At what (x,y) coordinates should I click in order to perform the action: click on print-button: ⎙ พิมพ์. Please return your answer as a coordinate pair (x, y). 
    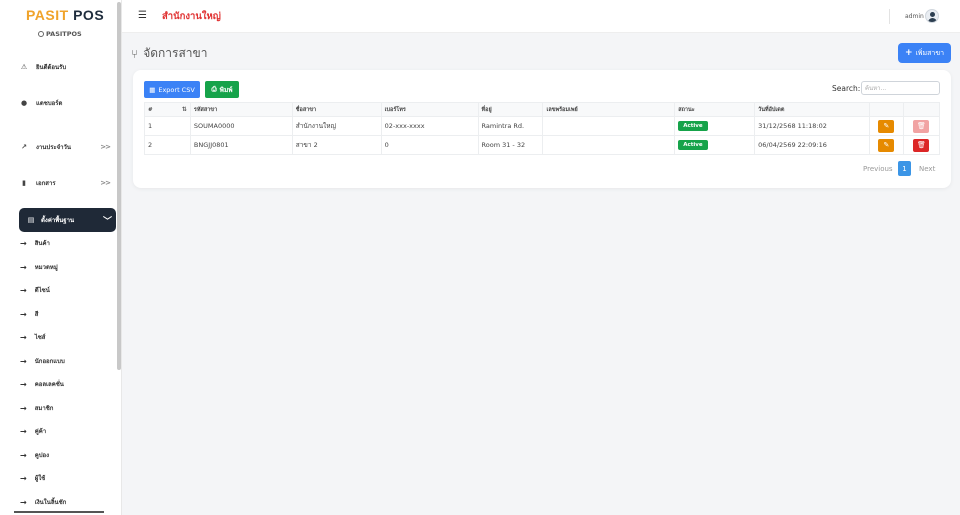
    Looking at the image, I should click on (222, 89).